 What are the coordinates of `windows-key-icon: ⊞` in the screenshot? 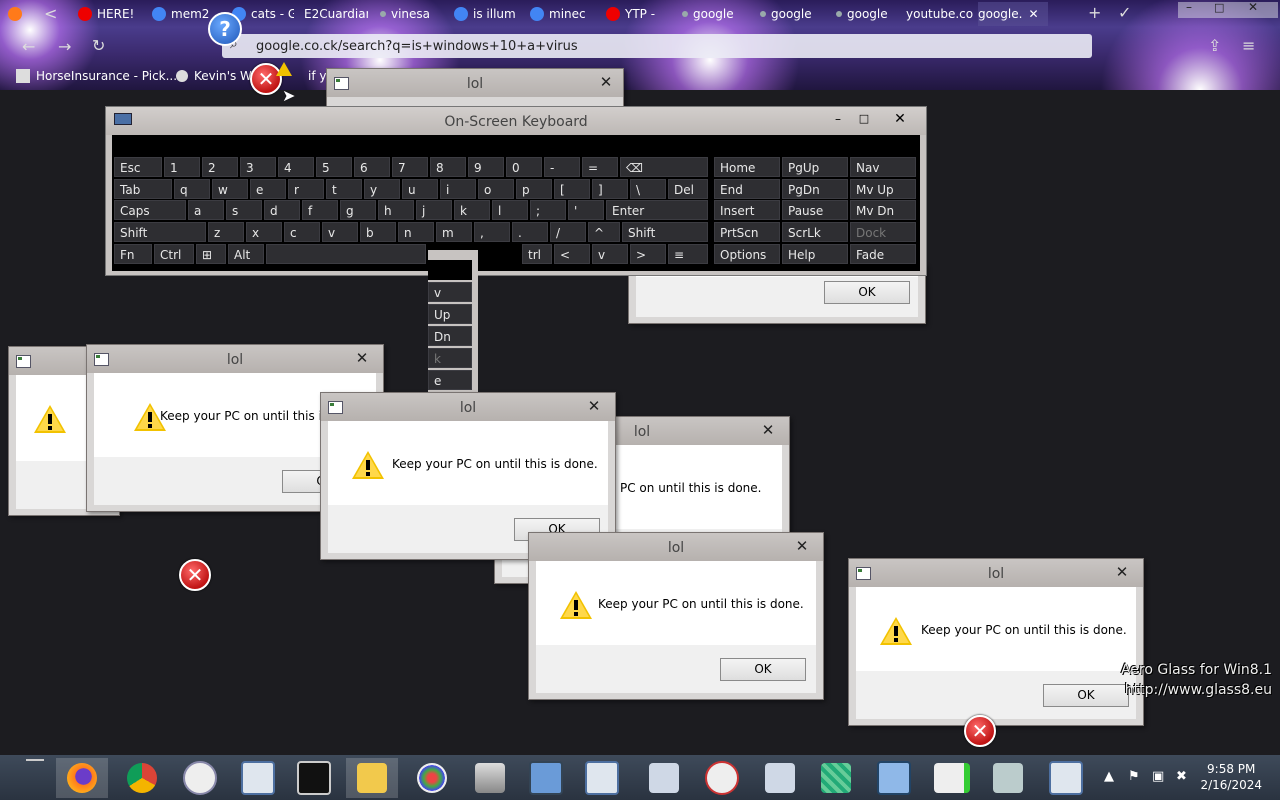 It's located at (211, 254).